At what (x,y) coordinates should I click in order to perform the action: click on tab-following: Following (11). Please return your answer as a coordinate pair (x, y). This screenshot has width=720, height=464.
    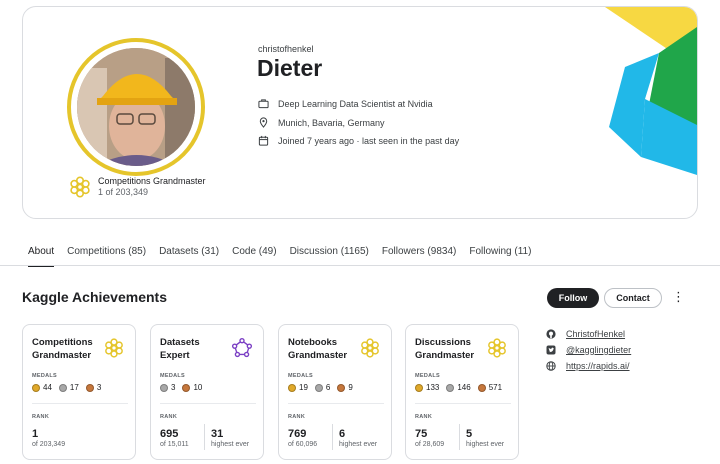
    Looking at the image, I should click on (500, 256).